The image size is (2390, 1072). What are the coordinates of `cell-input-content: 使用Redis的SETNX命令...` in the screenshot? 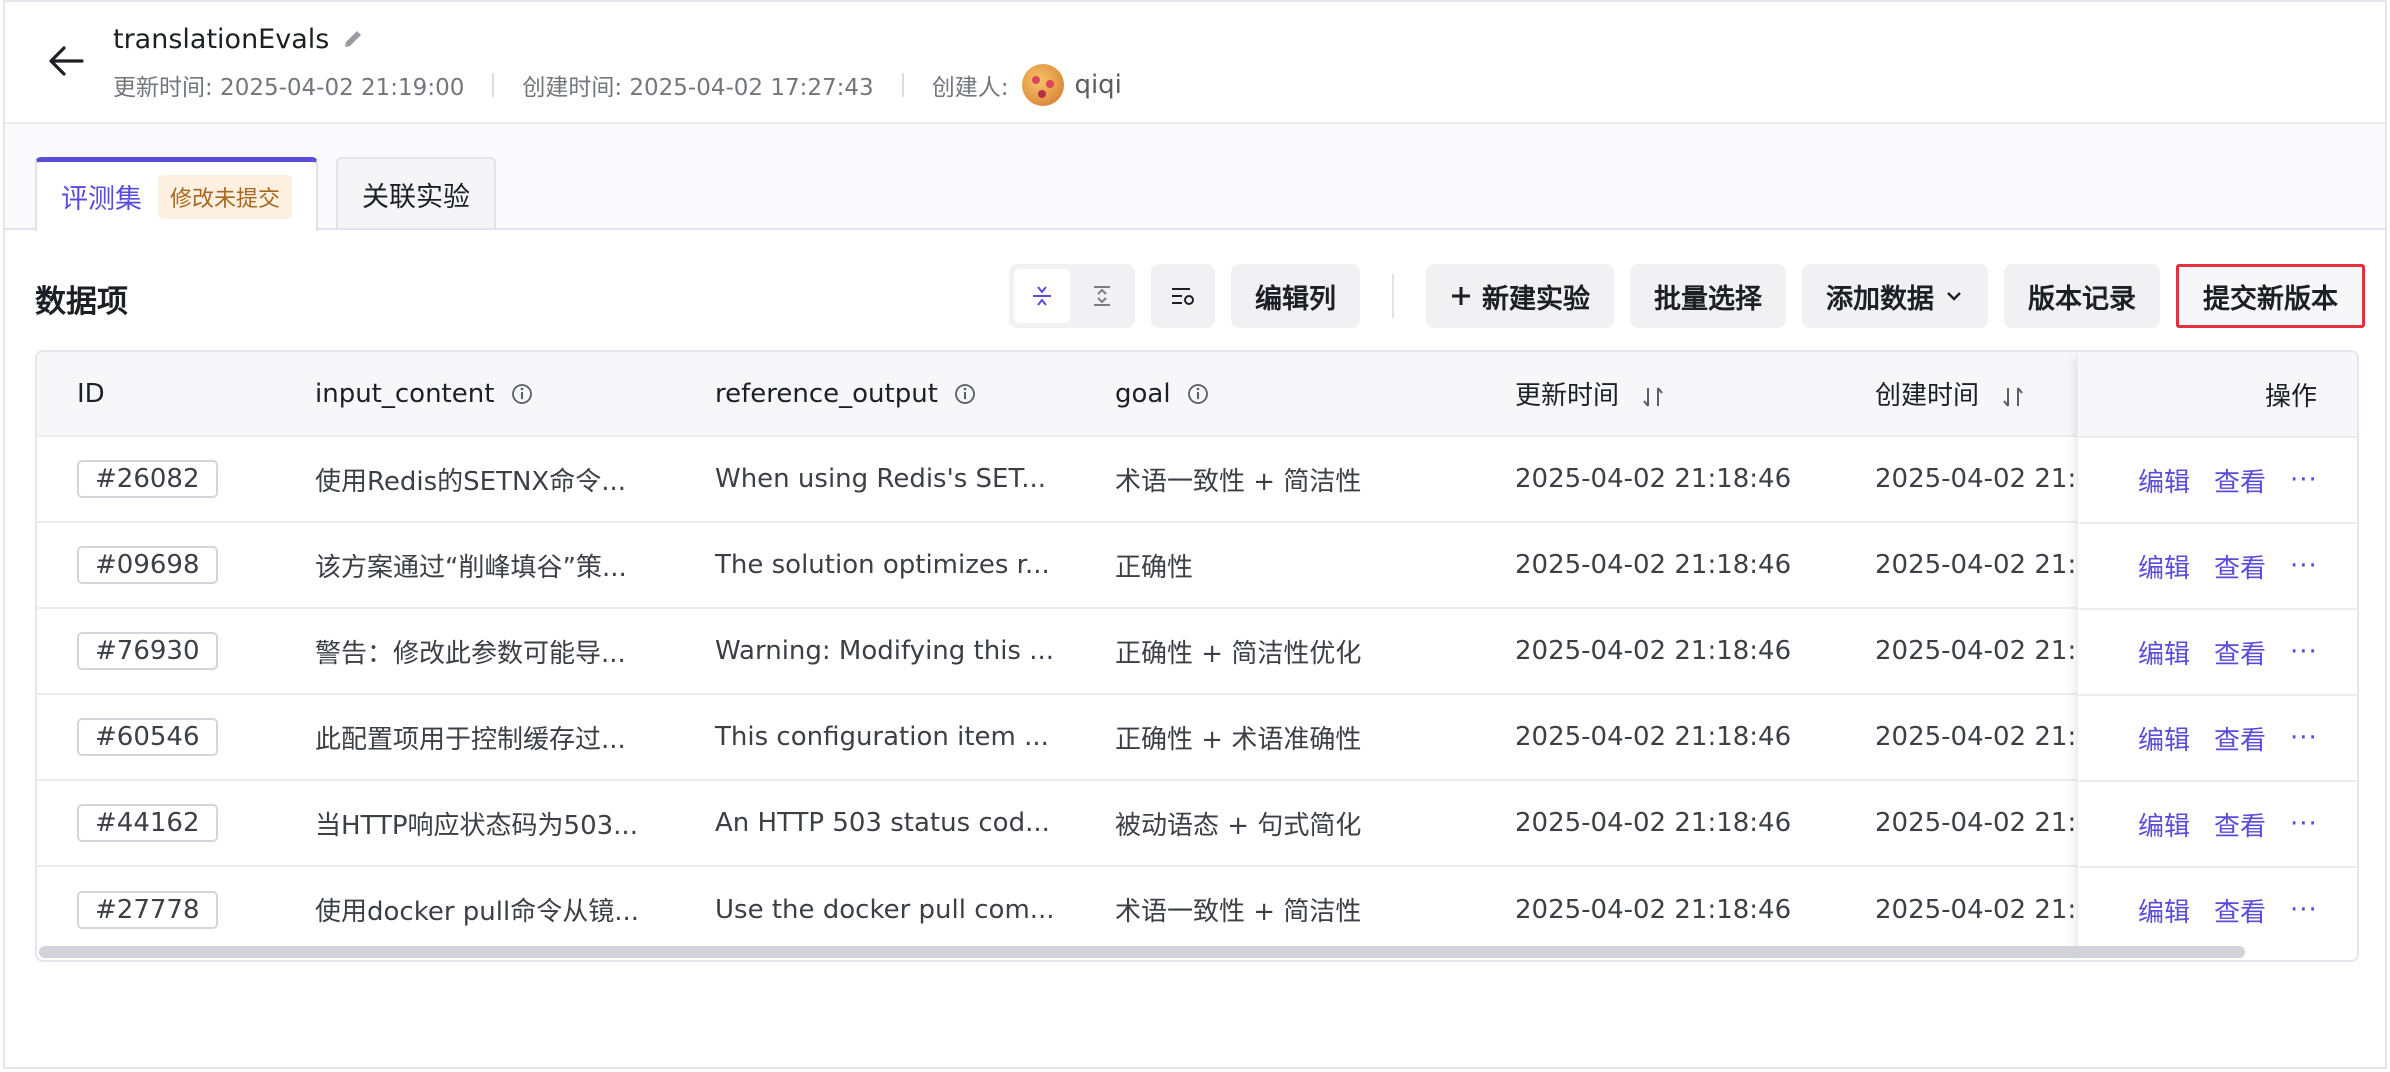 It's located at (471, 481).